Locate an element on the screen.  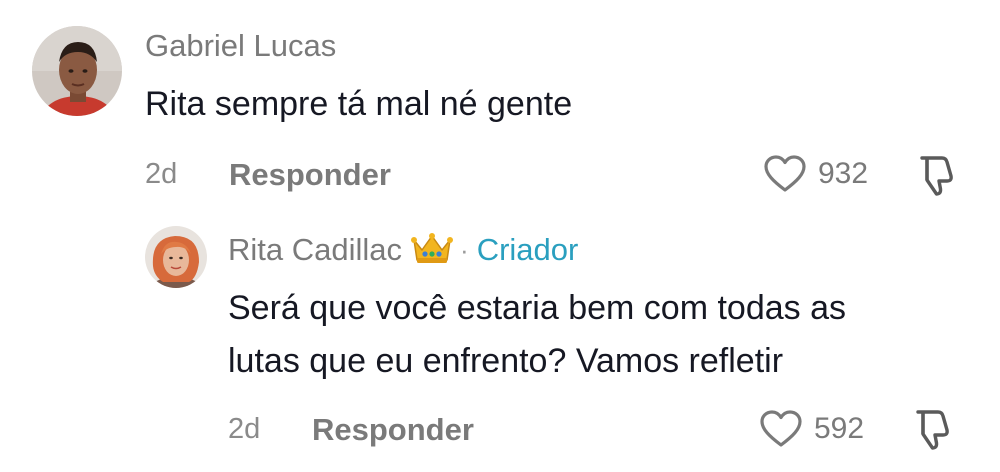
comment-text-line: Será que você estaria bem com todas as is located at coordinates (537, 308).